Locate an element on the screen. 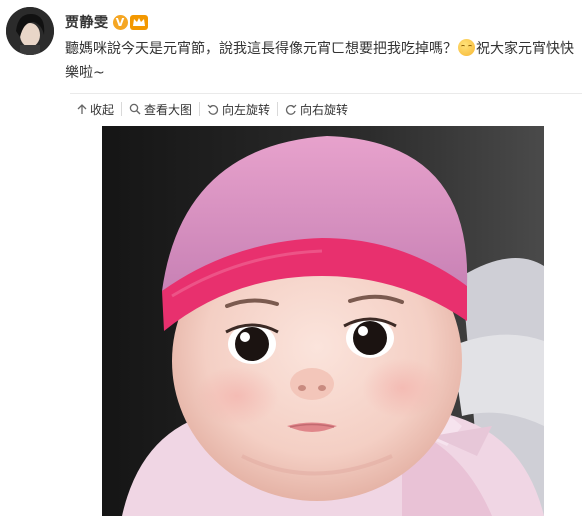 Image resolution: width=584 pixels, height=516 pixels. vip-crown-icon is located at coordinates (138, 22).